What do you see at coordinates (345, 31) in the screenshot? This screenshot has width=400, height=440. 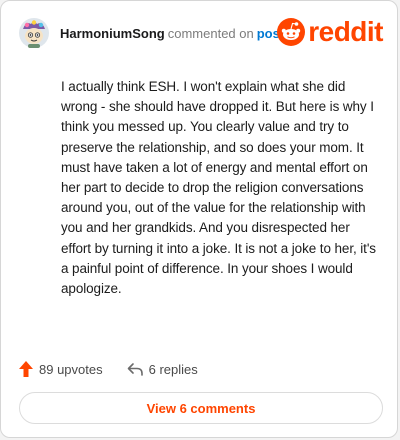 I see `brand-wordmark: reddit` at bounding box center [345, 31].